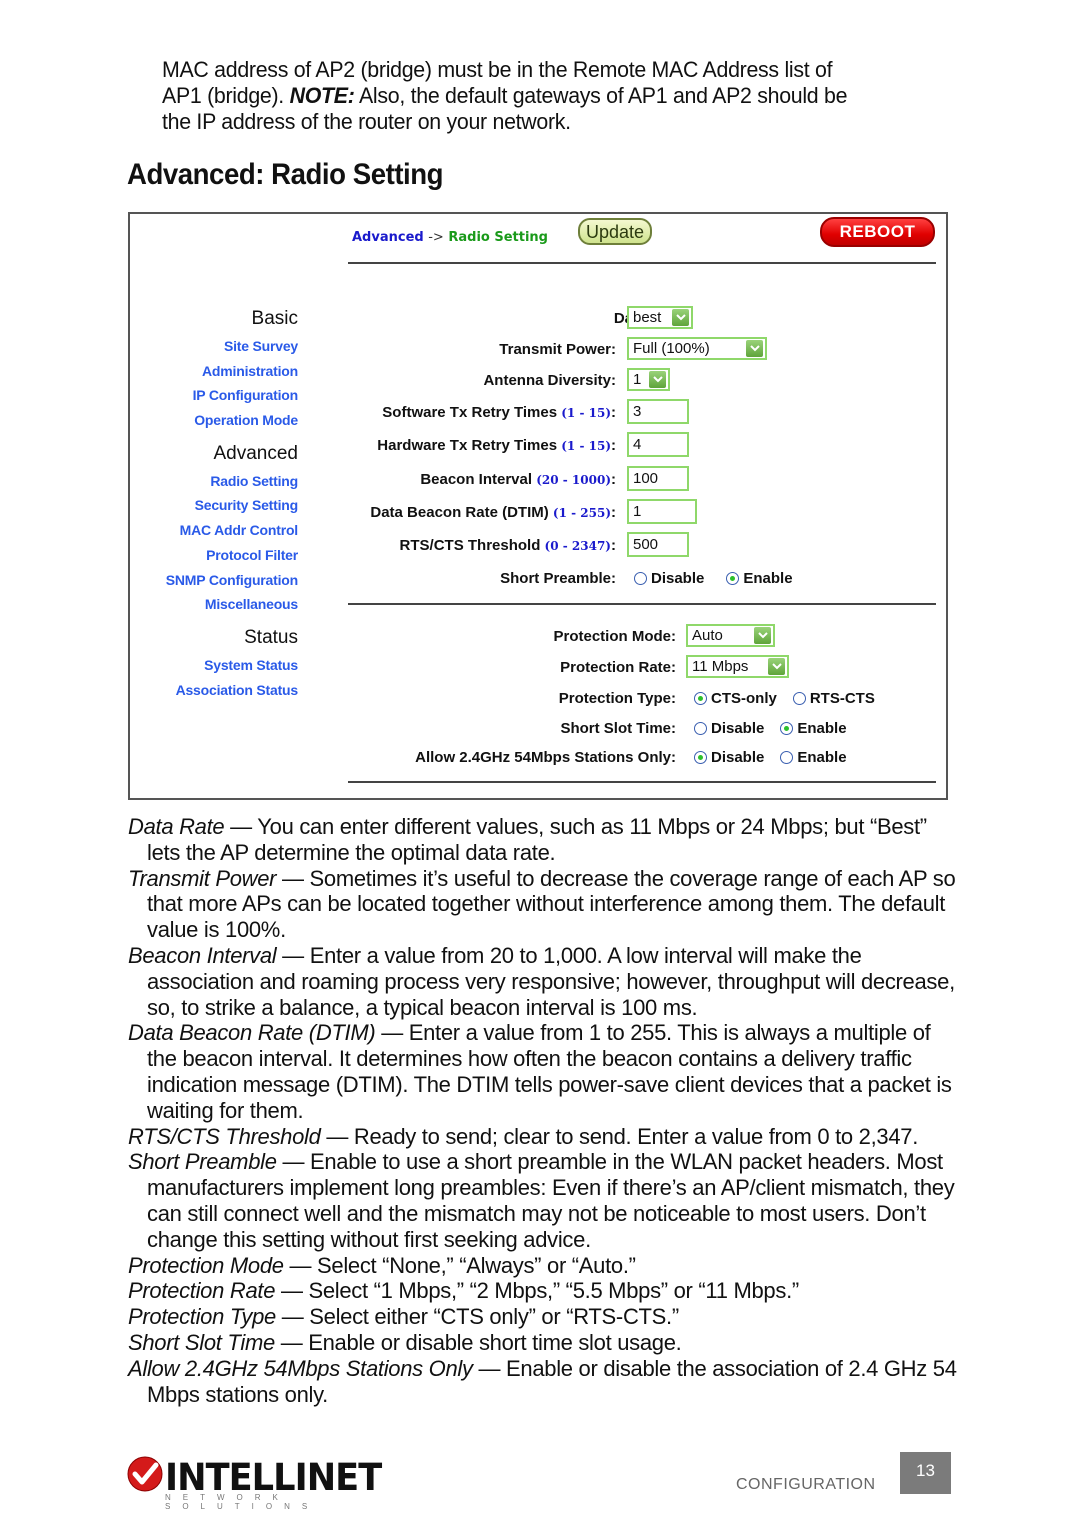 Image resolution: width=1080 pixels, height=1532 pixels. What do you see at coordinates (744, 698) in the screenshot?
I see `radio-label: CTS-only` at bounding box center [744, 698].